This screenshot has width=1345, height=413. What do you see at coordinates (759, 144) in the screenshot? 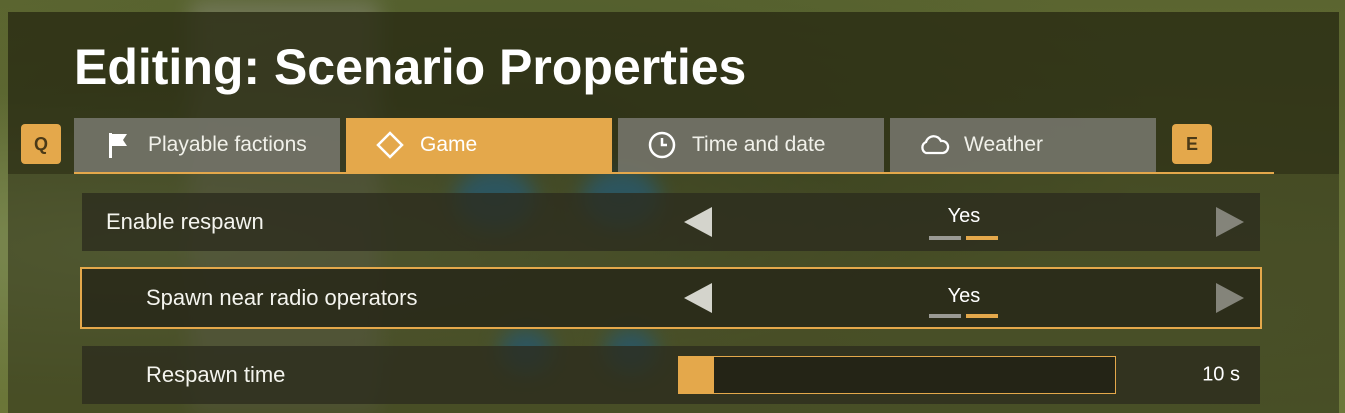
I see `tab-label: Time and date` at bounding box center [759, 144].